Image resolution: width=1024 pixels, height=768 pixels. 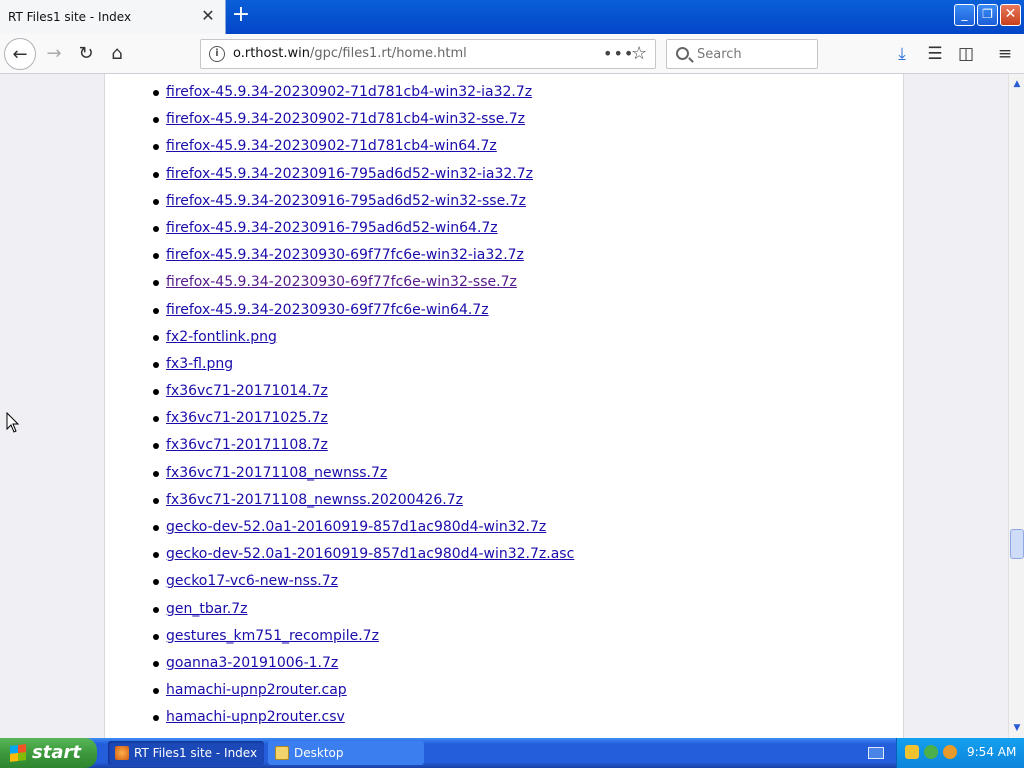 What do you see at coordinates (271, 53) in the screenshot?
I see `url-host: o.rthost.win` at bounding box center [271, 53].